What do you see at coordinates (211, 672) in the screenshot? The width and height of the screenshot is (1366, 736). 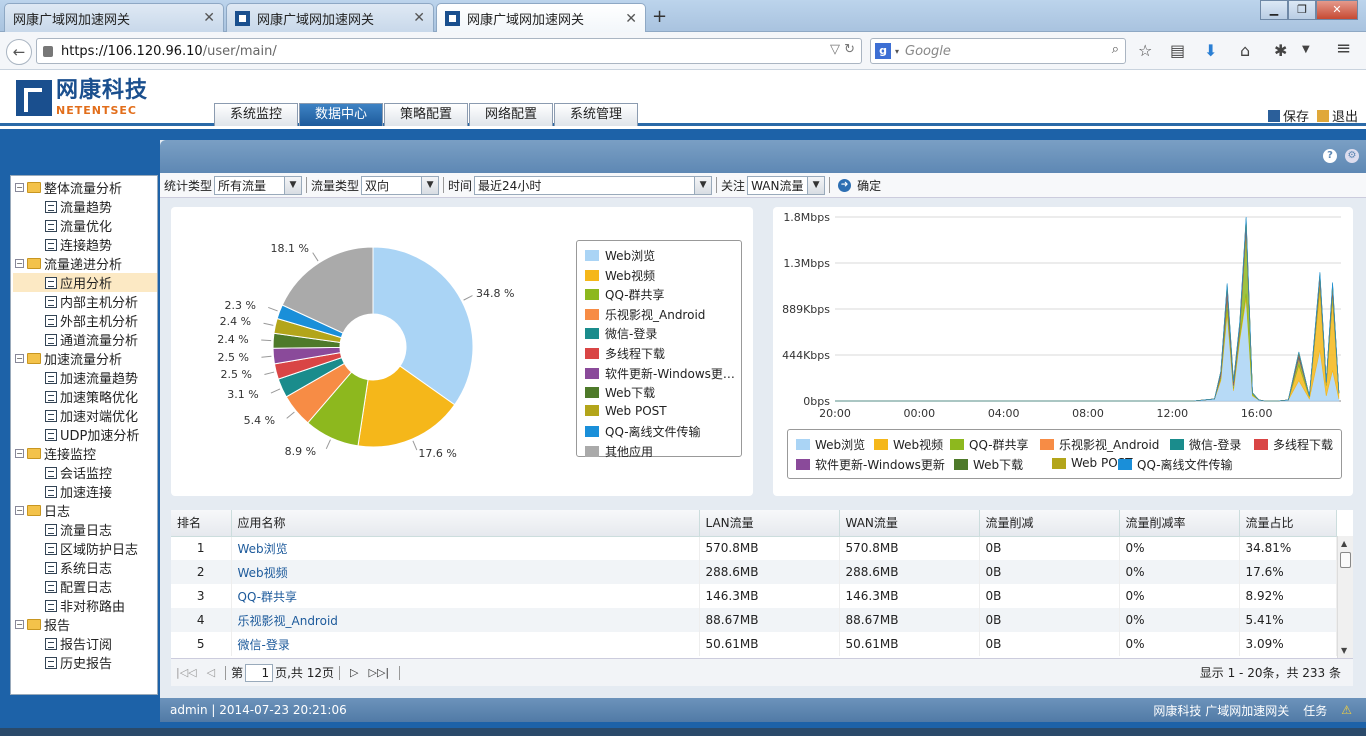 I see `prev-page-icon: ◁` at bounding box center [211, 672].